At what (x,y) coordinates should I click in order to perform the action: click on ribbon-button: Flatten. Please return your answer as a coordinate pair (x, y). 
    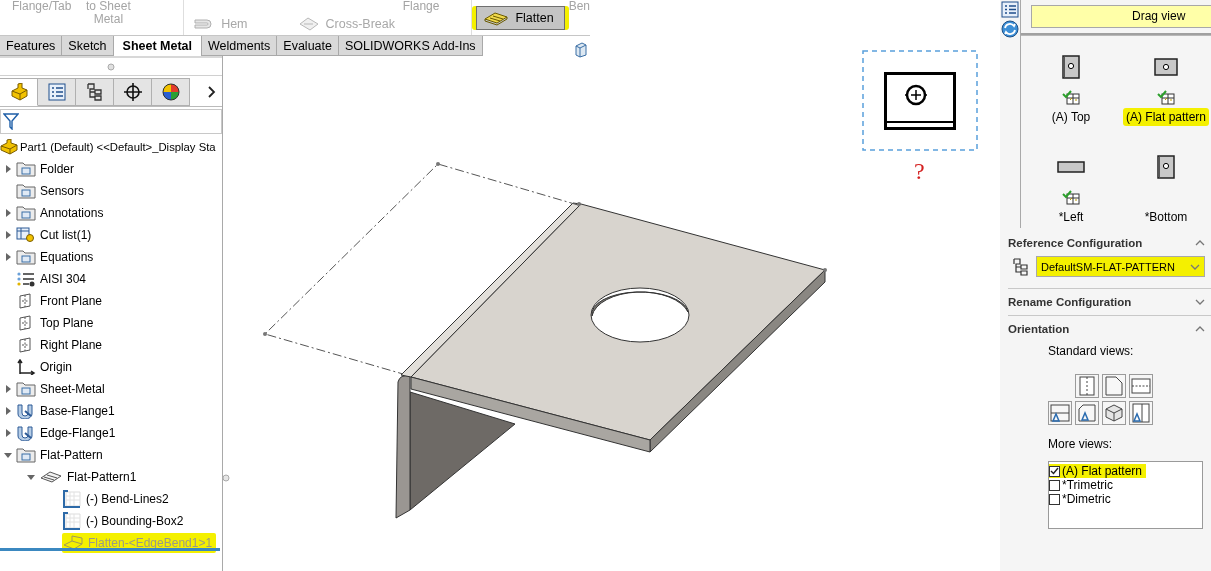
    Looking at the image, I should click on (520, 17).